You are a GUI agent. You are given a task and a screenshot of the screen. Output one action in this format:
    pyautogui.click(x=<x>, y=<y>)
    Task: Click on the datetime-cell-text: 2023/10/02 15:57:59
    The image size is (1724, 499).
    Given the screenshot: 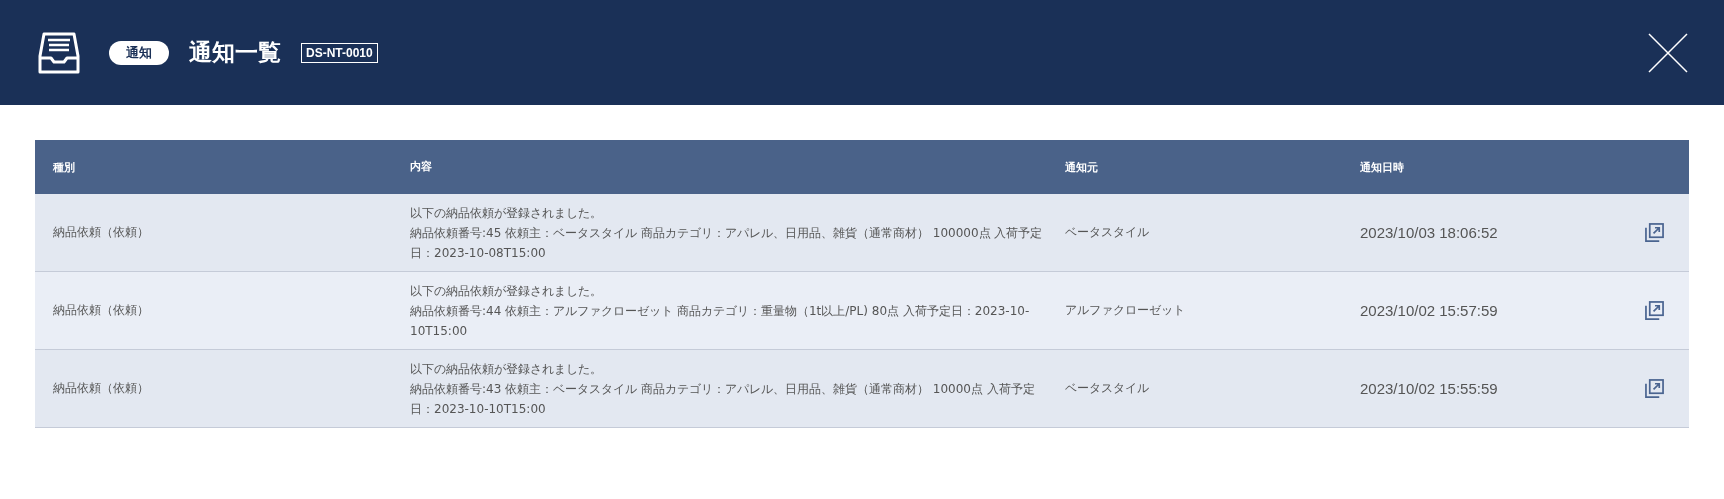 What is the action you would take?
    pyautogui.click(x=1429, y=310)
    